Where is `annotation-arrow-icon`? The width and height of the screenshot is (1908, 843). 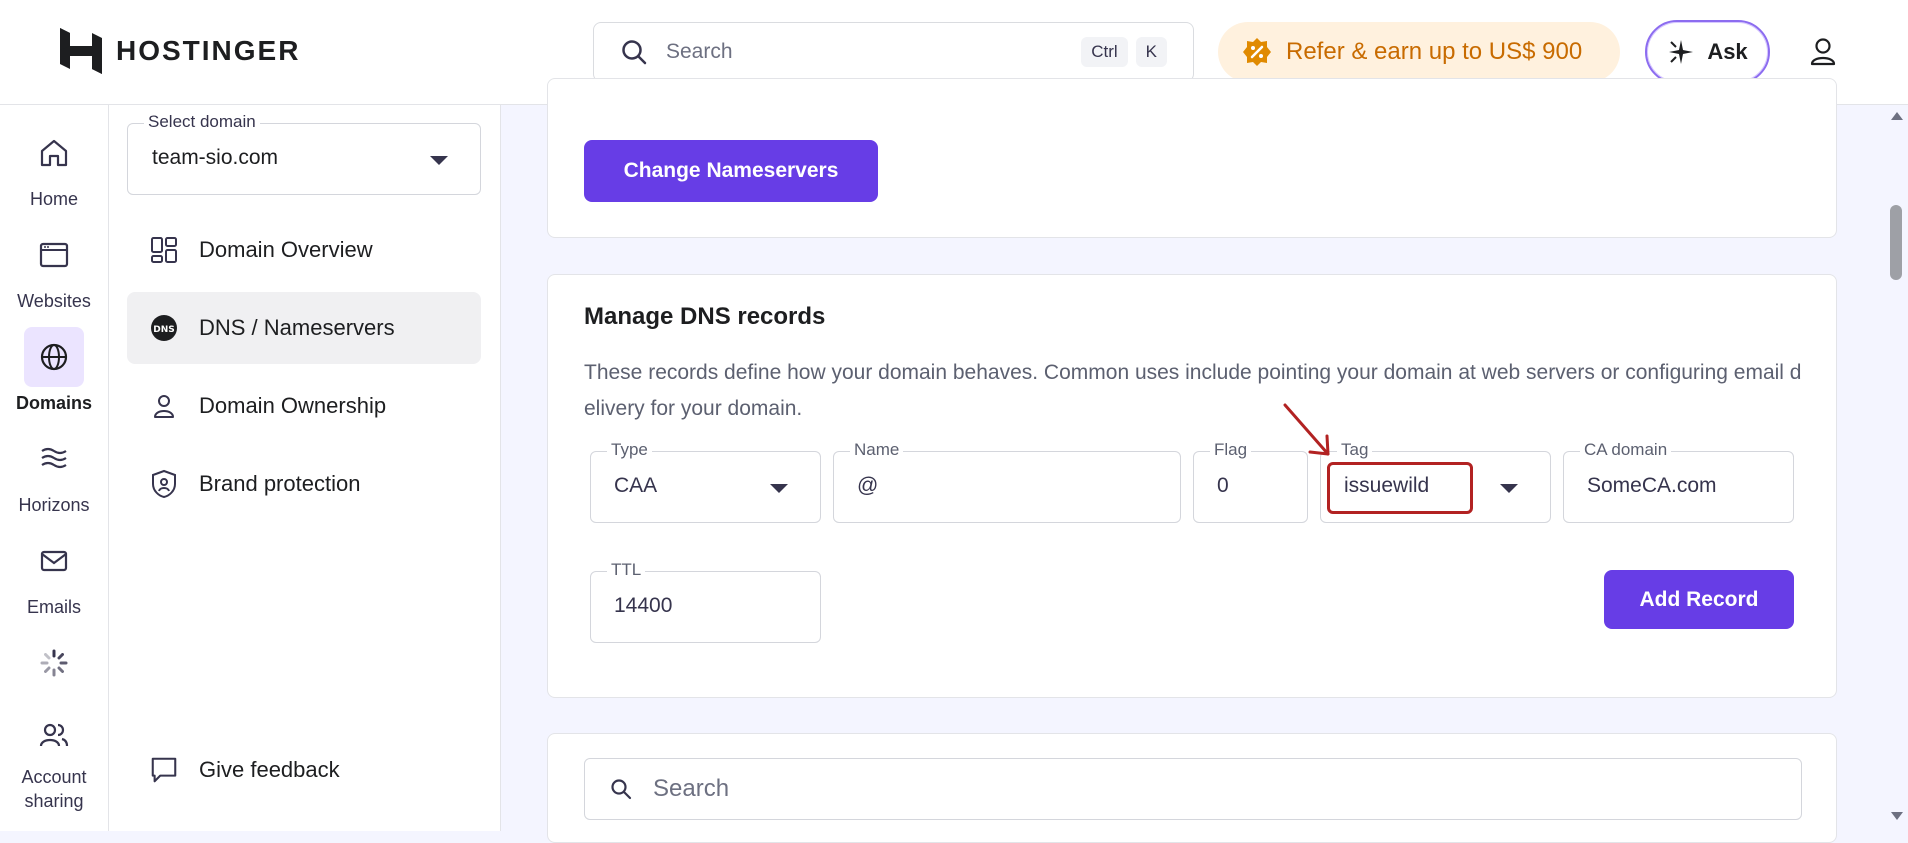 annotation-arrow-icon is located at coordinates (1306, 429).